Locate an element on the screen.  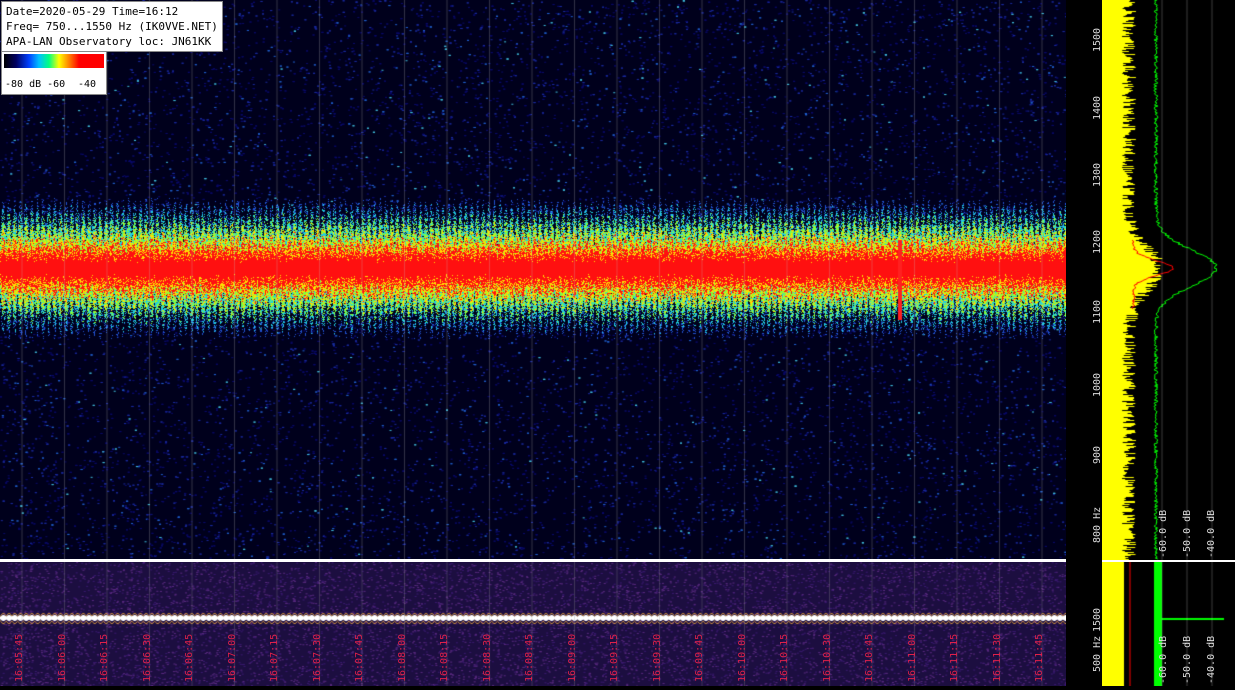
spectrum-trace-panel is located at coordinates (1168, 280).